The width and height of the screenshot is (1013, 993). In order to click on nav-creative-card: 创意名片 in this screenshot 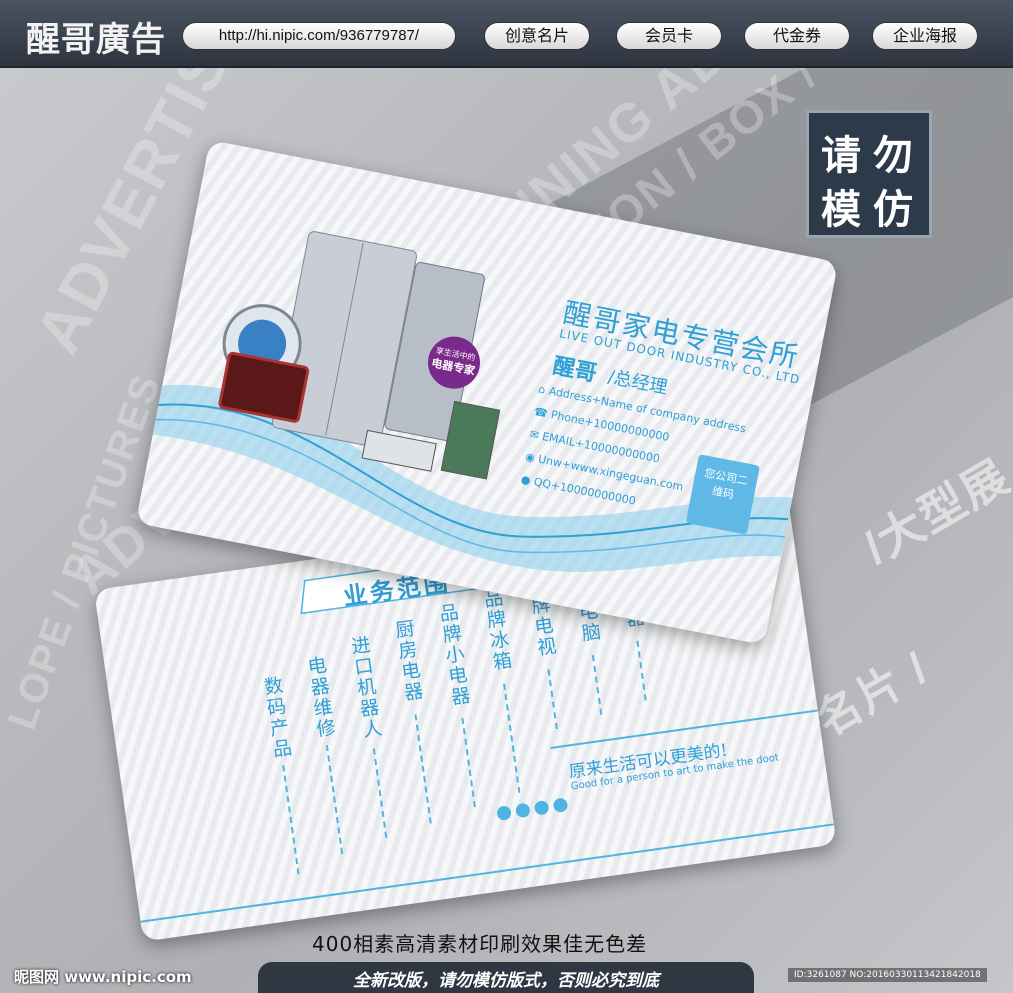, I will do `click(537, 36)`.